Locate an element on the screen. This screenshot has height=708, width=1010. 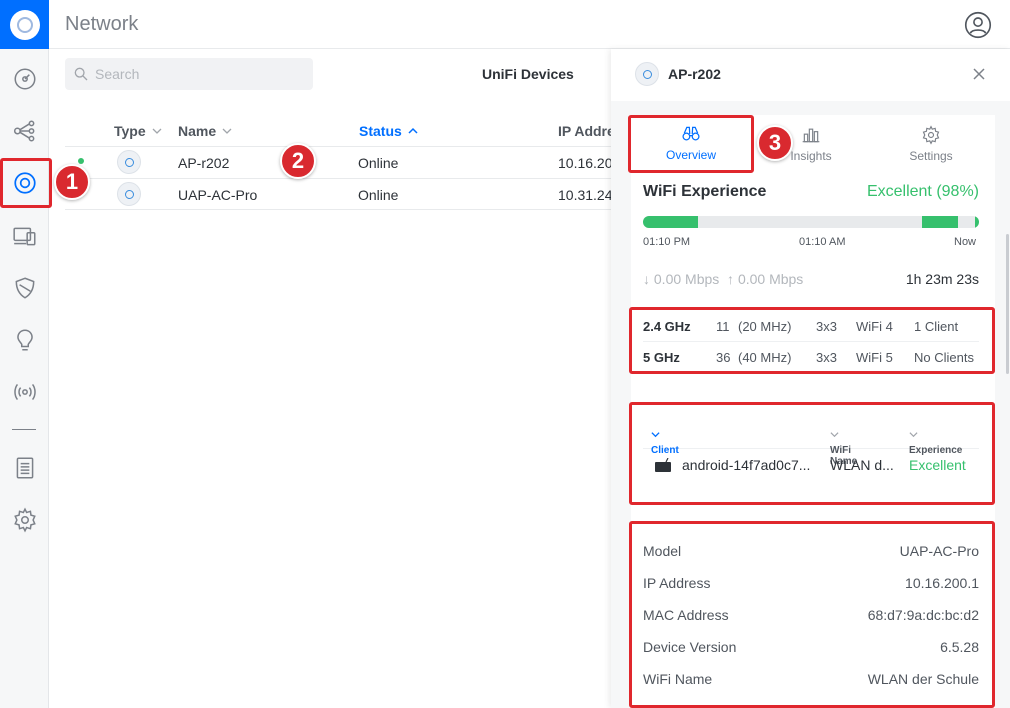
security-shield-icon is located at coordinates (24, 288).